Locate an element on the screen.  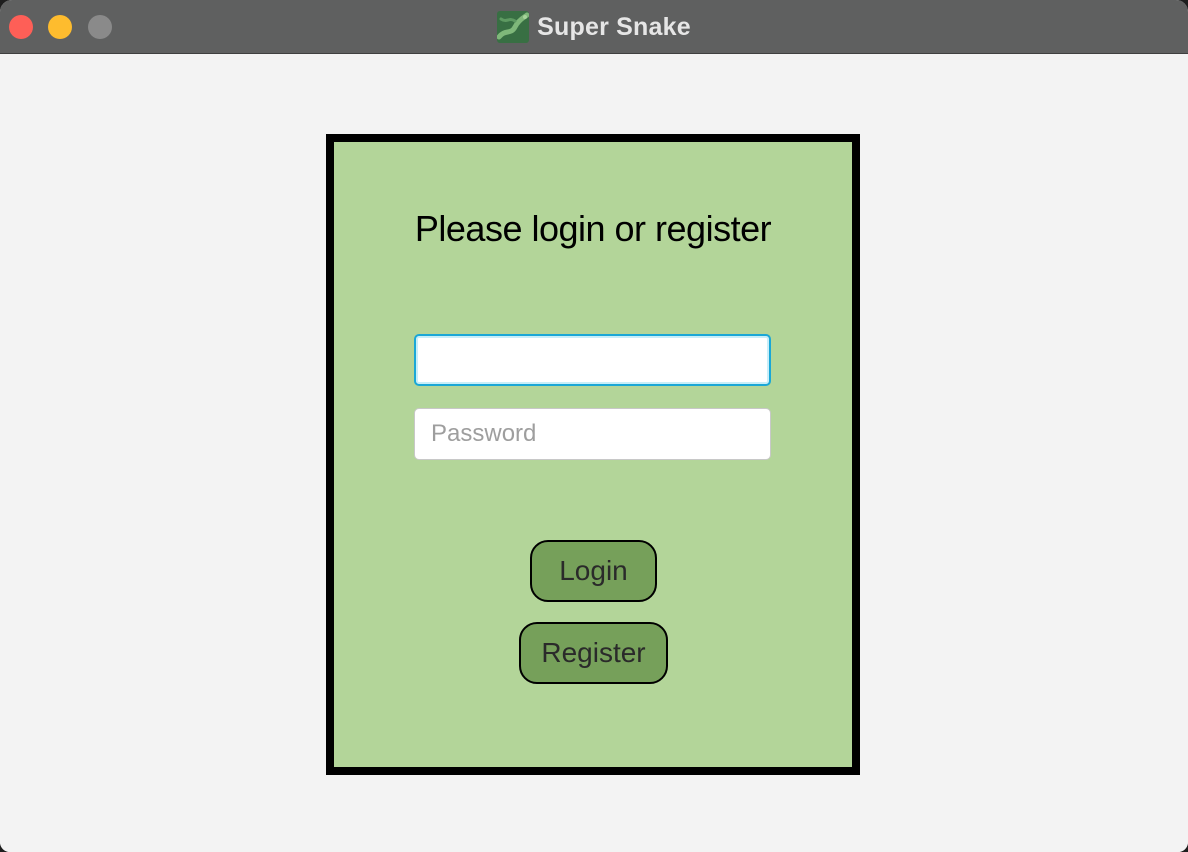
snake-app-icon is located at coordinates (513, 27).